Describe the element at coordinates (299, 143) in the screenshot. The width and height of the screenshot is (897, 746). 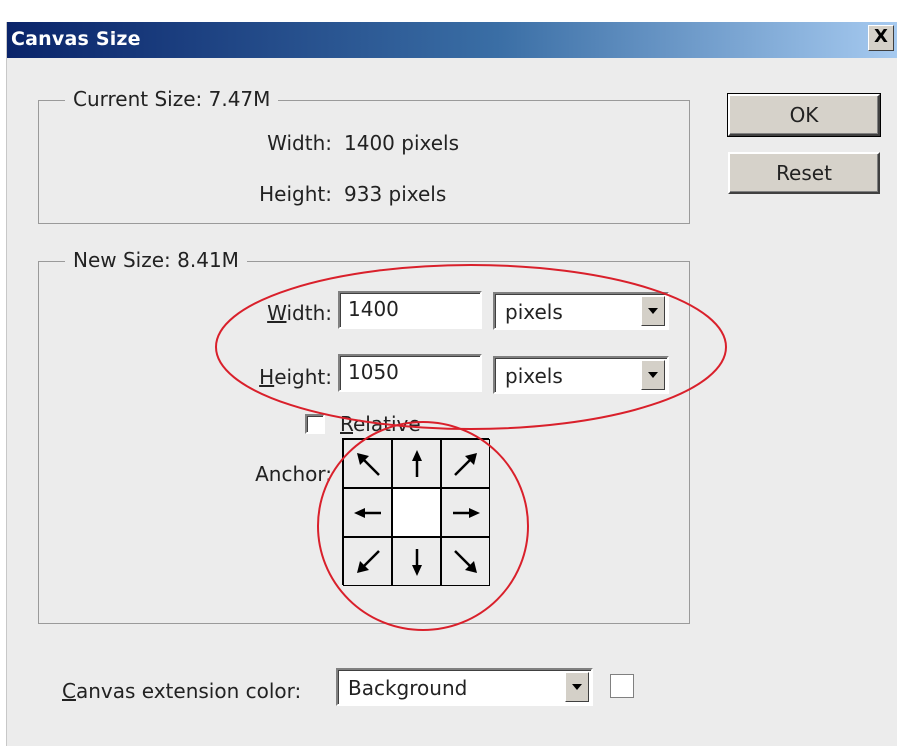
I see `current-width-label: Width:` at that location.